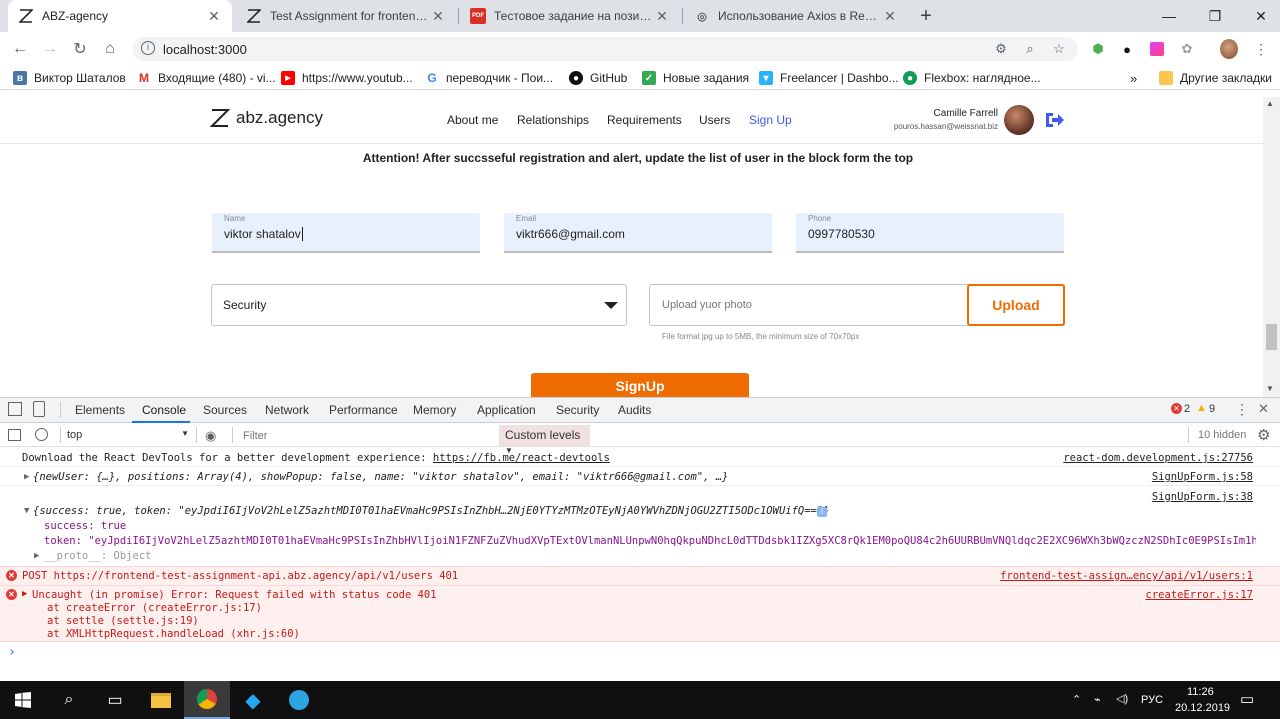 Image resolution: width=1280 pixels, height=719 pixels. Describe the element at coordinates (1016, 305) in the screenshot. I see `upload-button: Upload` at that location.